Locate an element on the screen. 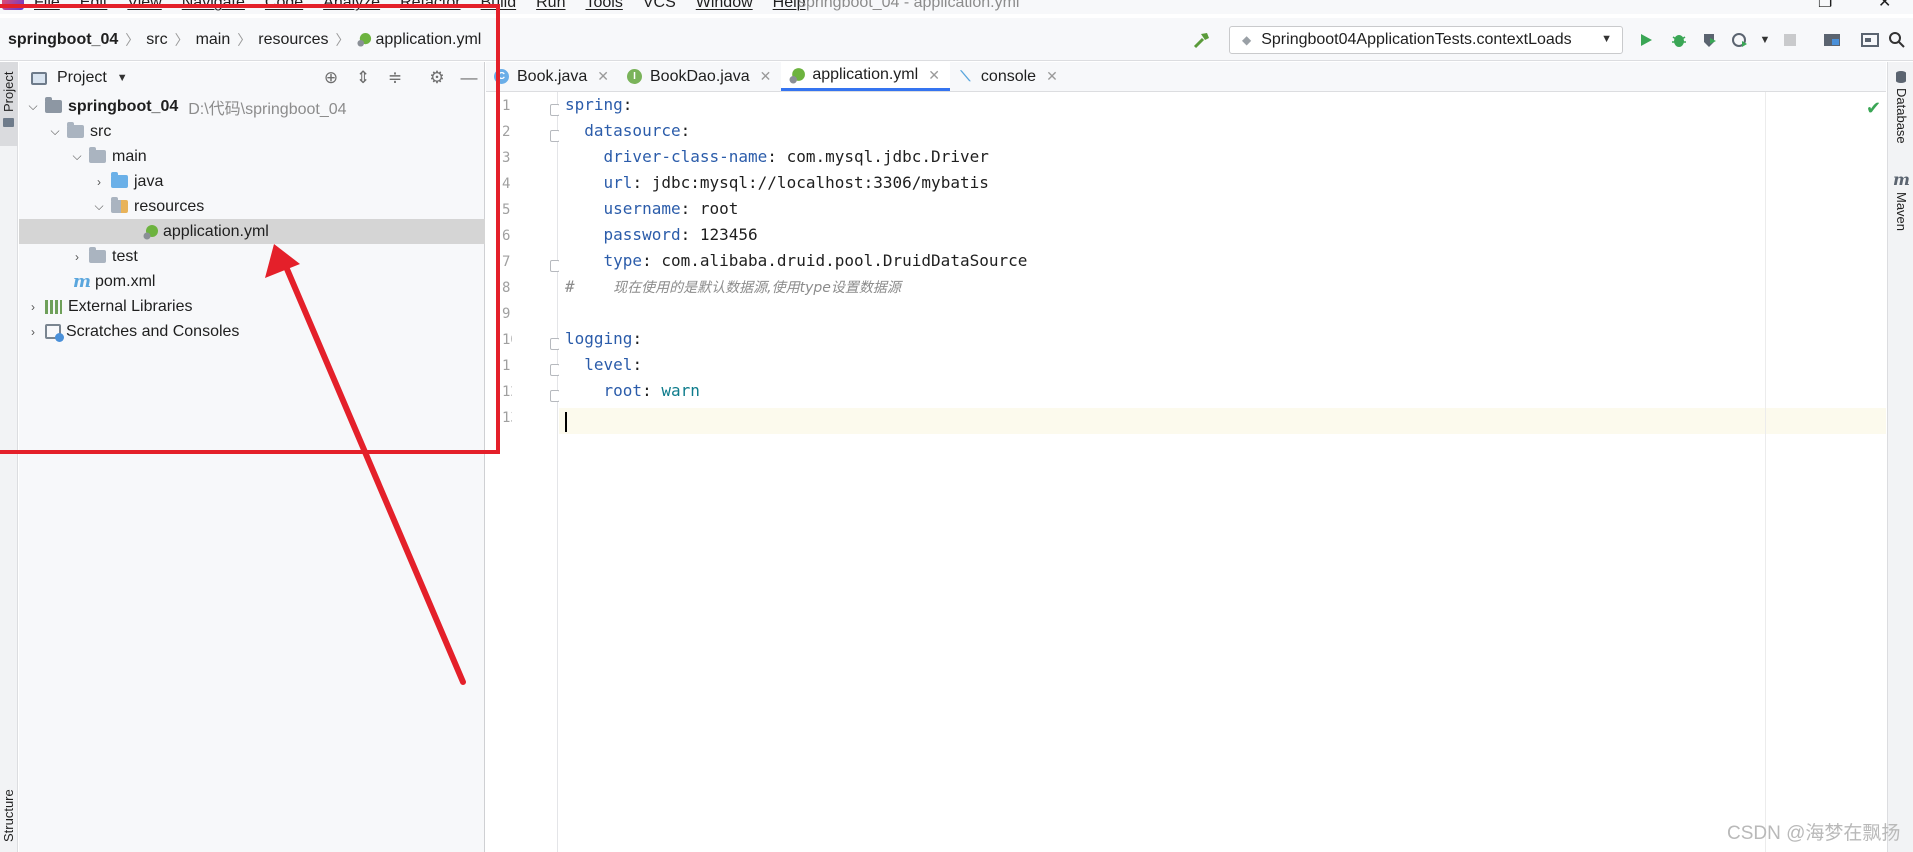 This screenshot has height=852, width=1913. tab-label: BookDao.java is located at coordinates (700, 76).